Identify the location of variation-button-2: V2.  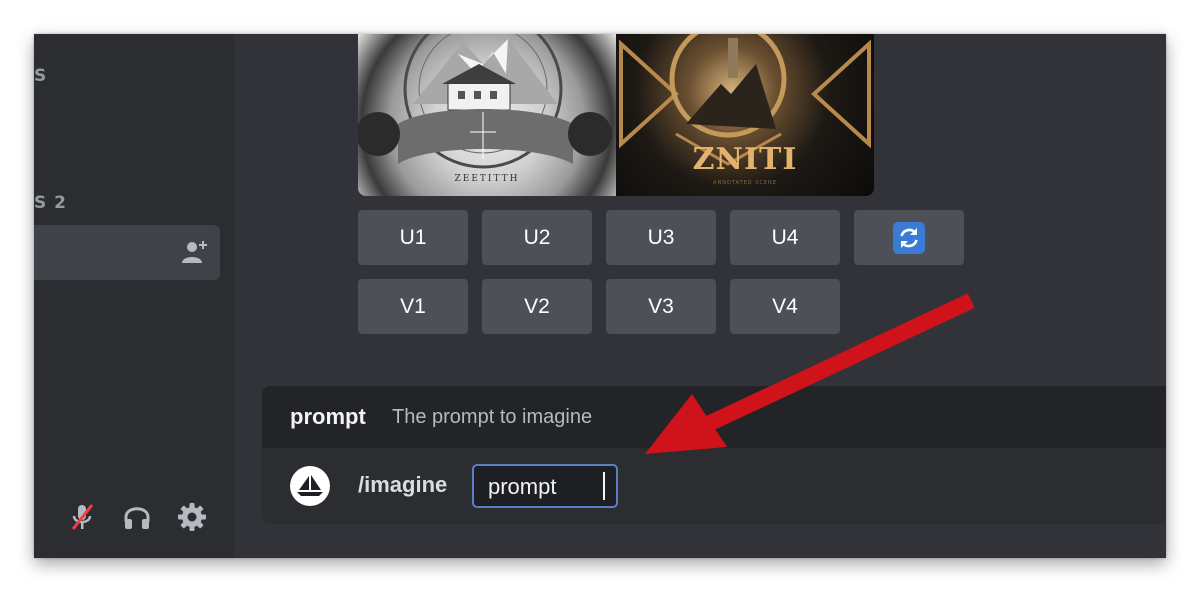
(537, 306).